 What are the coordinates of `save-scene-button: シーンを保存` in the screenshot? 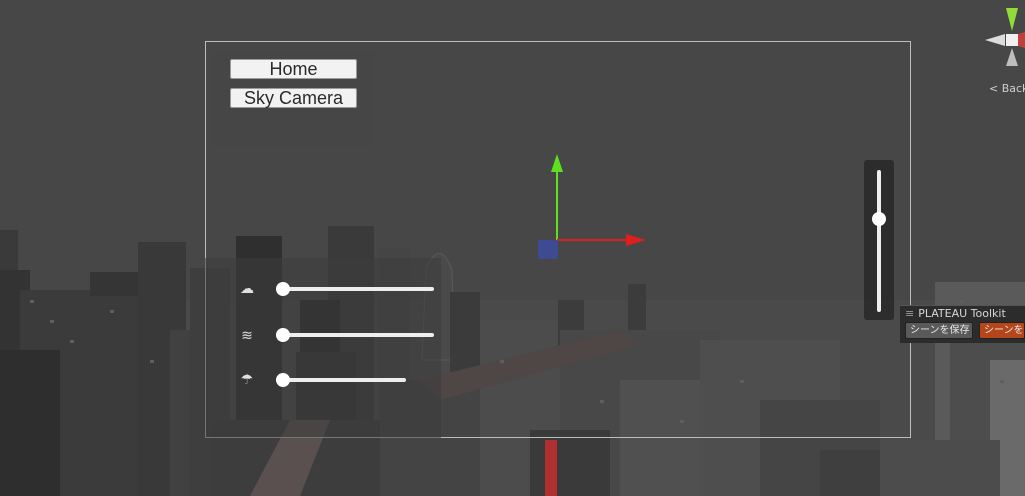 It's located at (939, 330).